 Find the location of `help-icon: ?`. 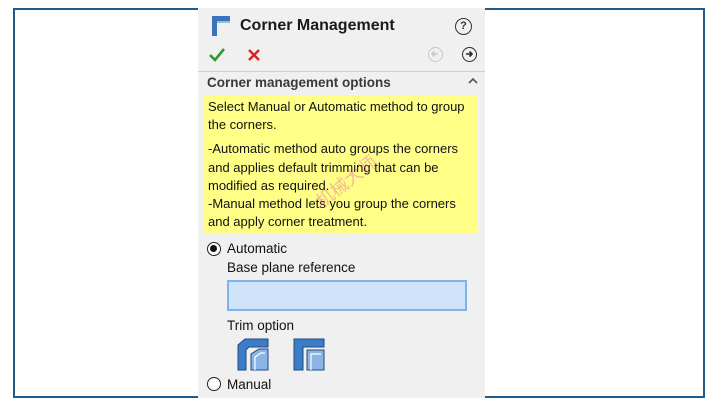

help-icon: ? is located at coordinates (463, 26).